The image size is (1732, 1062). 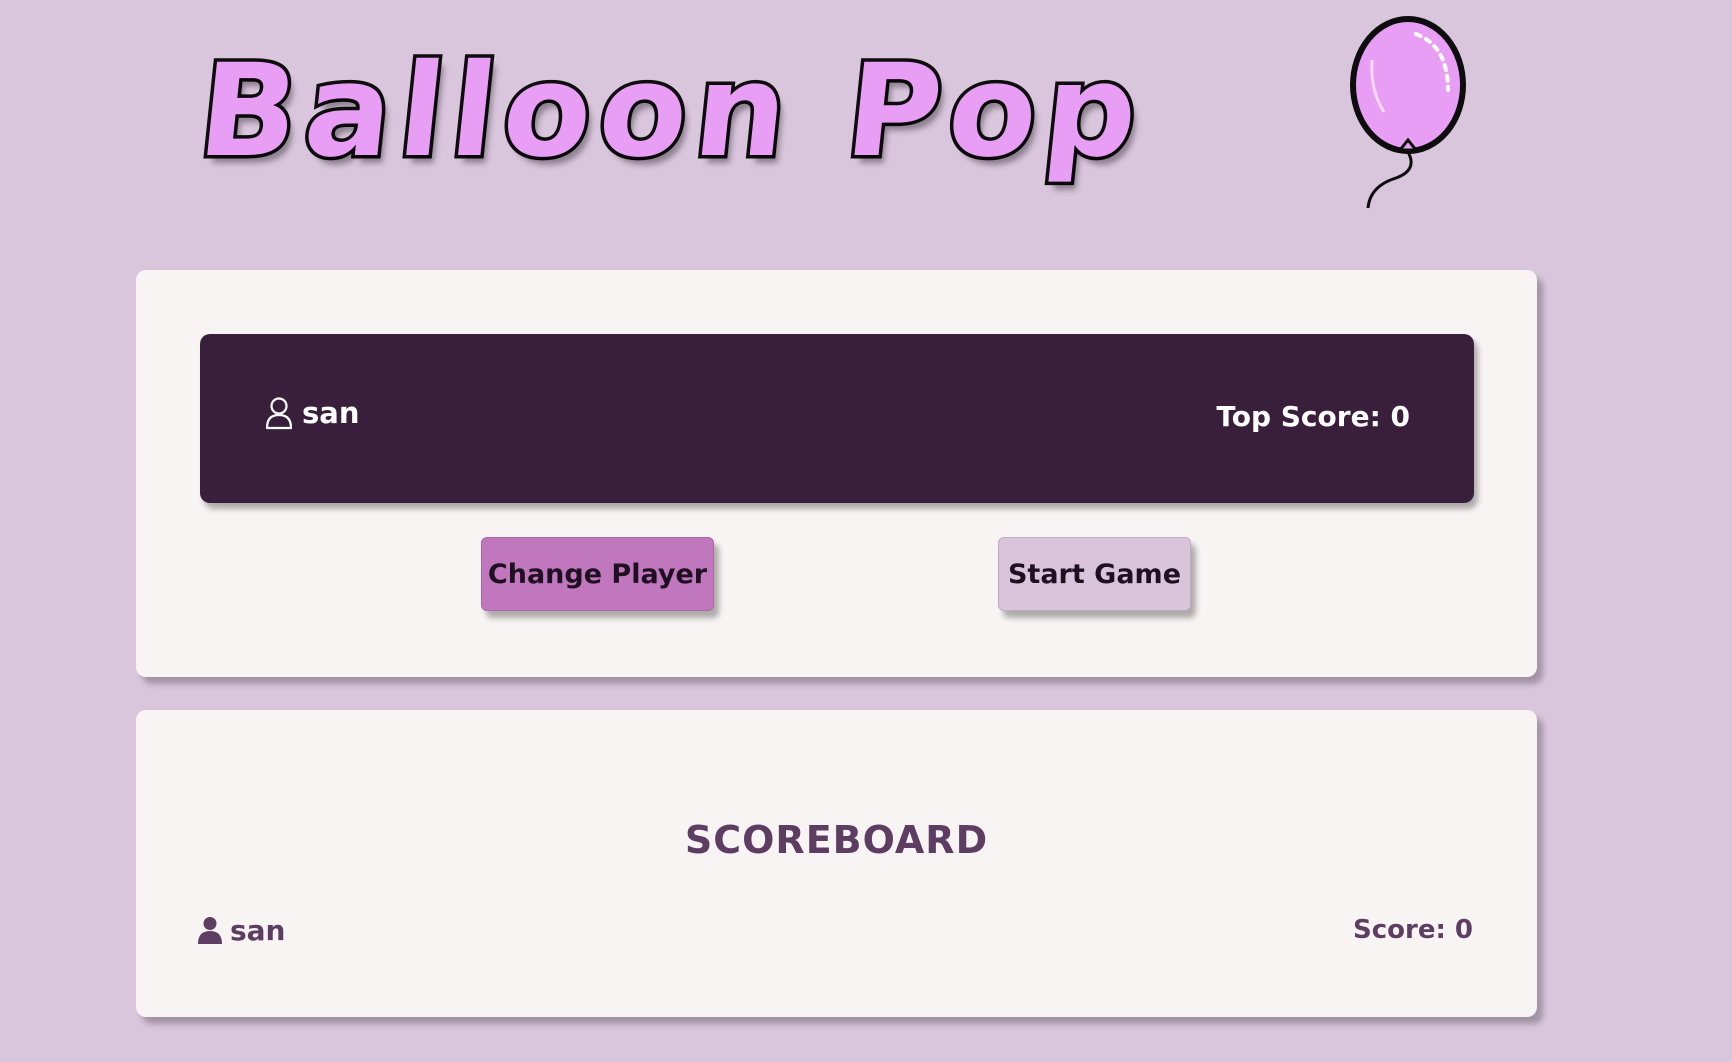 What do you see at coordinates (1413, 930) in the screenshot?
I see `scoreboard-score: Score: 0` at bounding box center [1413, 930].